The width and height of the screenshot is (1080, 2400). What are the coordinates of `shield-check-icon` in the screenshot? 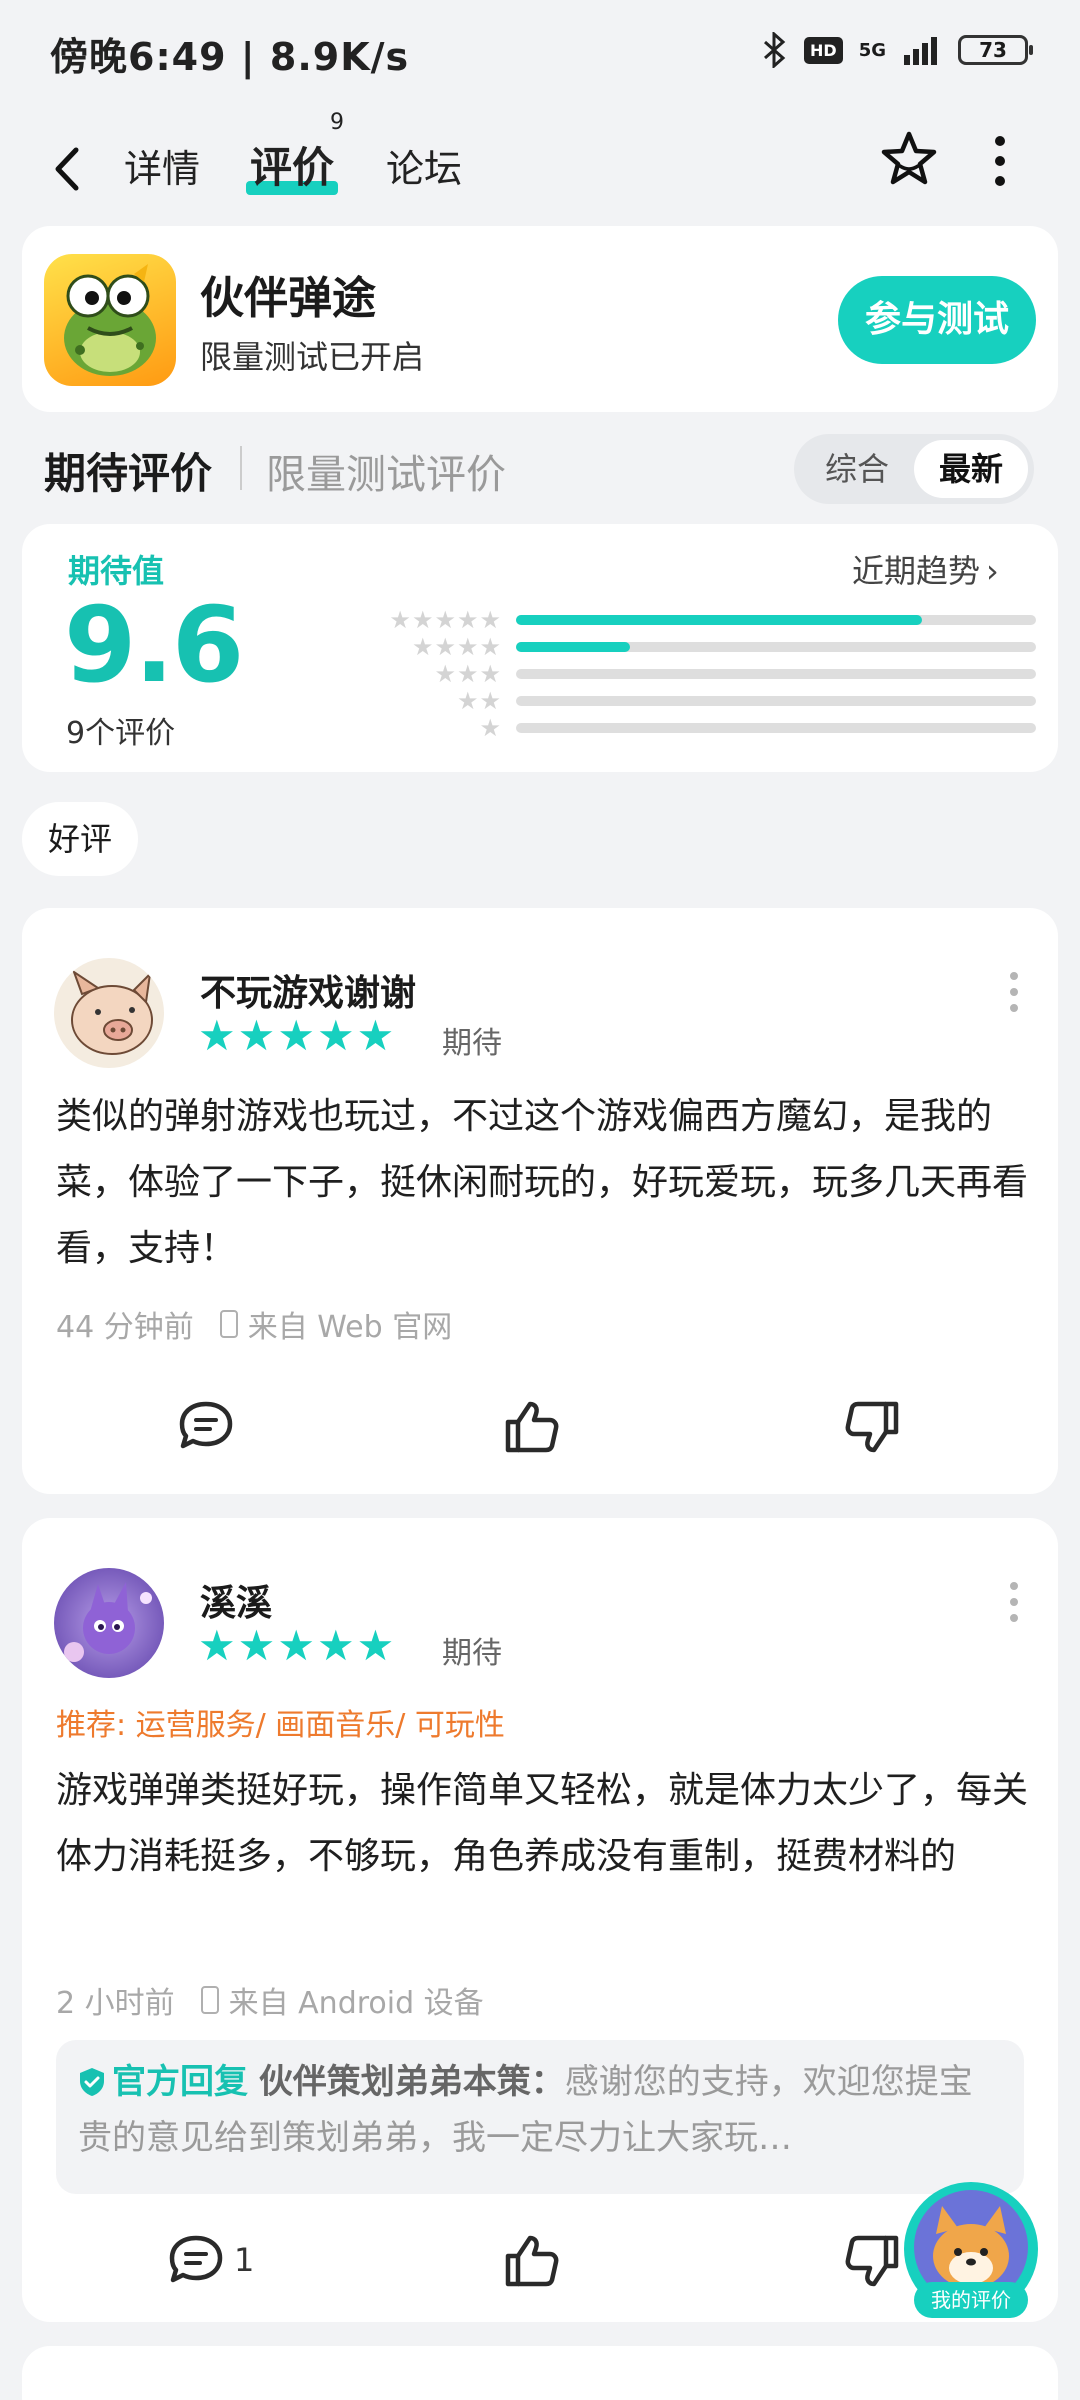 It's located at (92, 2082).